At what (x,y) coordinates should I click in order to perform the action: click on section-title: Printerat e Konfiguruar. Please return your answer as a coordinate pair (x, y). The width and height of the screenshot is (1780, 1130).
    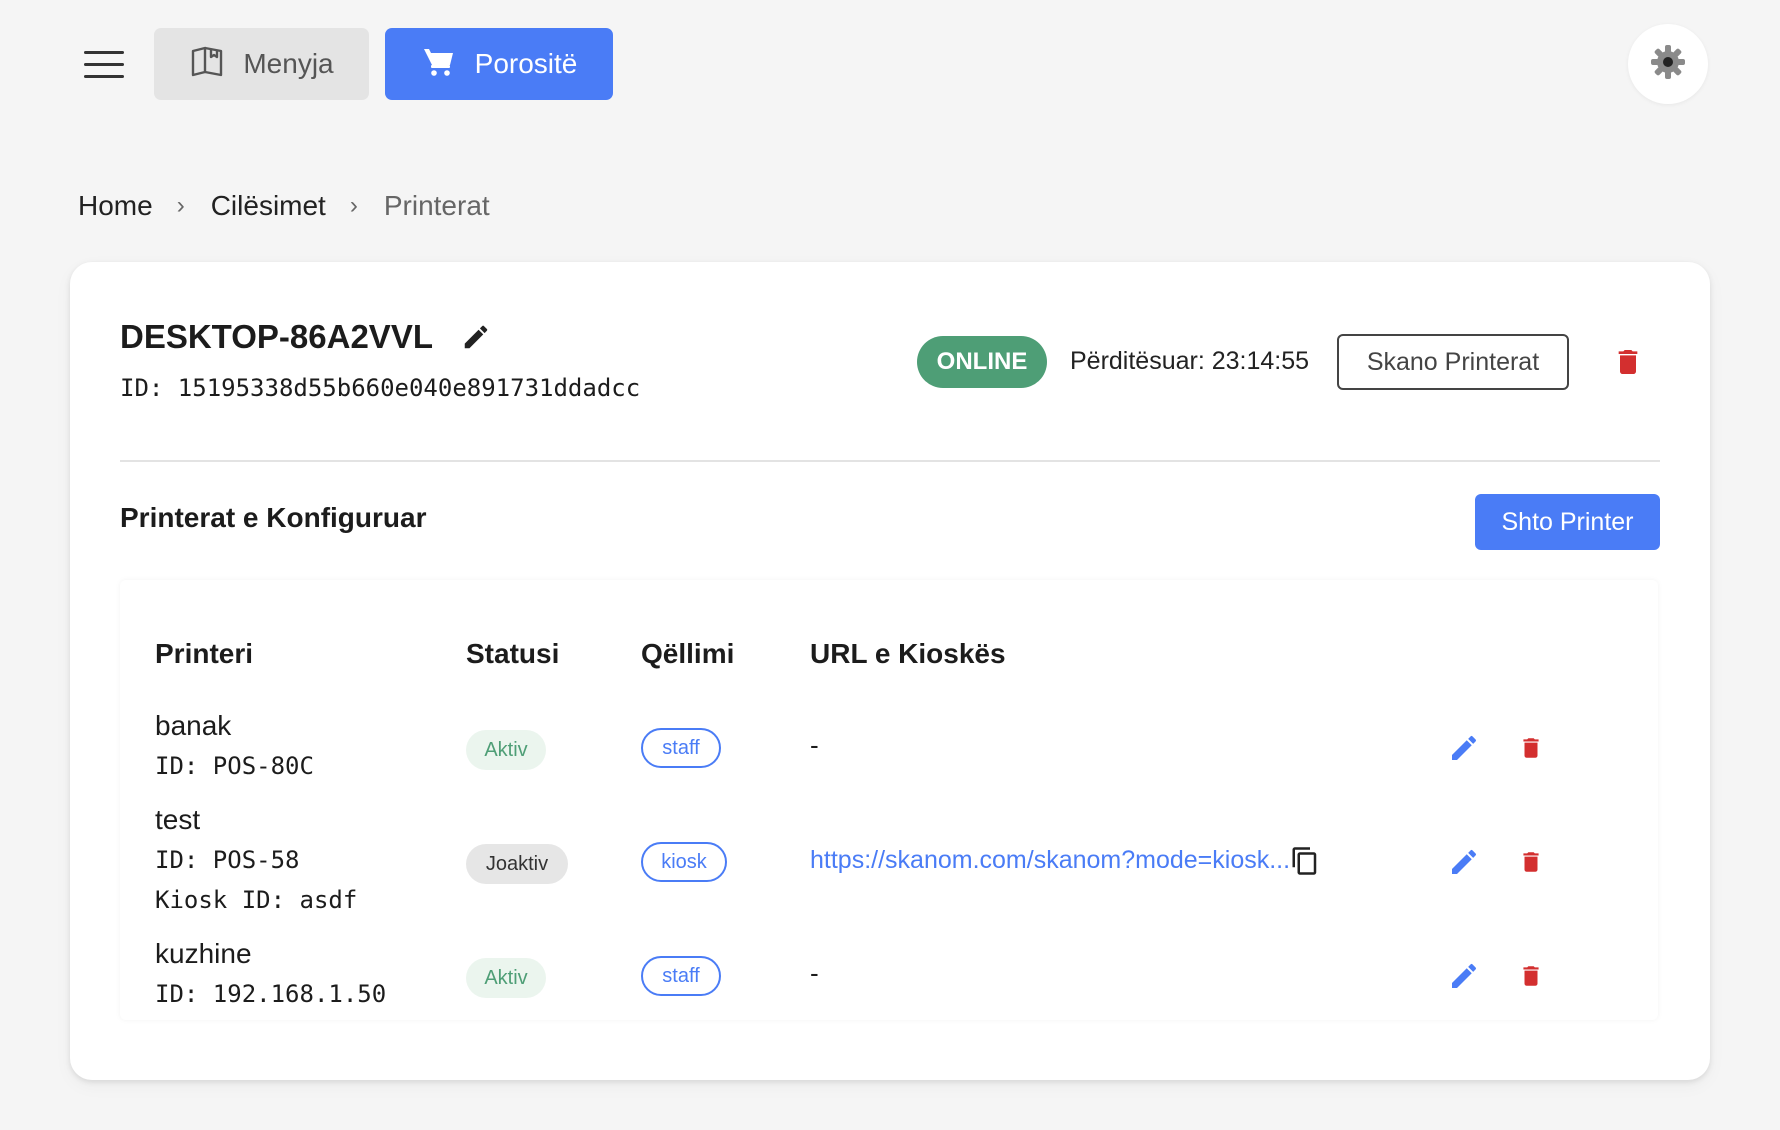
    Looking at the image, I should click on (273, 517).